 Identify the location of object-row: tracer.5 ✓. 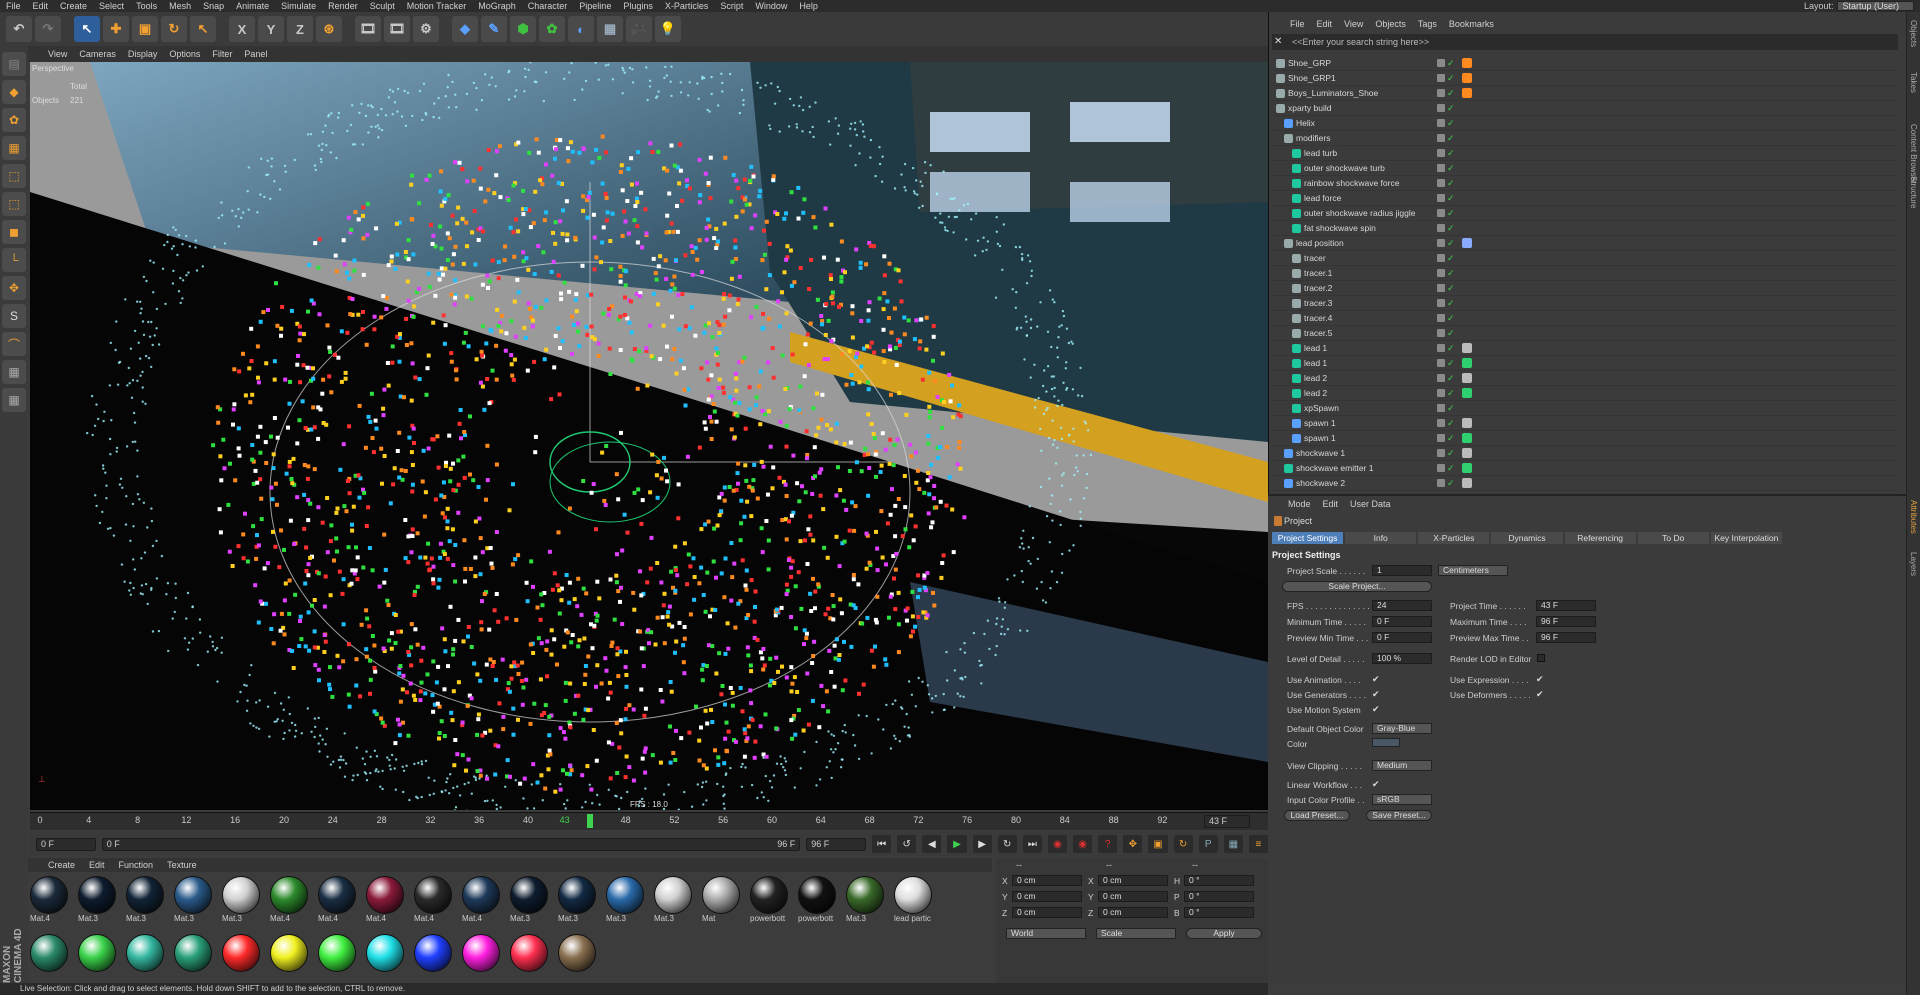
(1585, 333).